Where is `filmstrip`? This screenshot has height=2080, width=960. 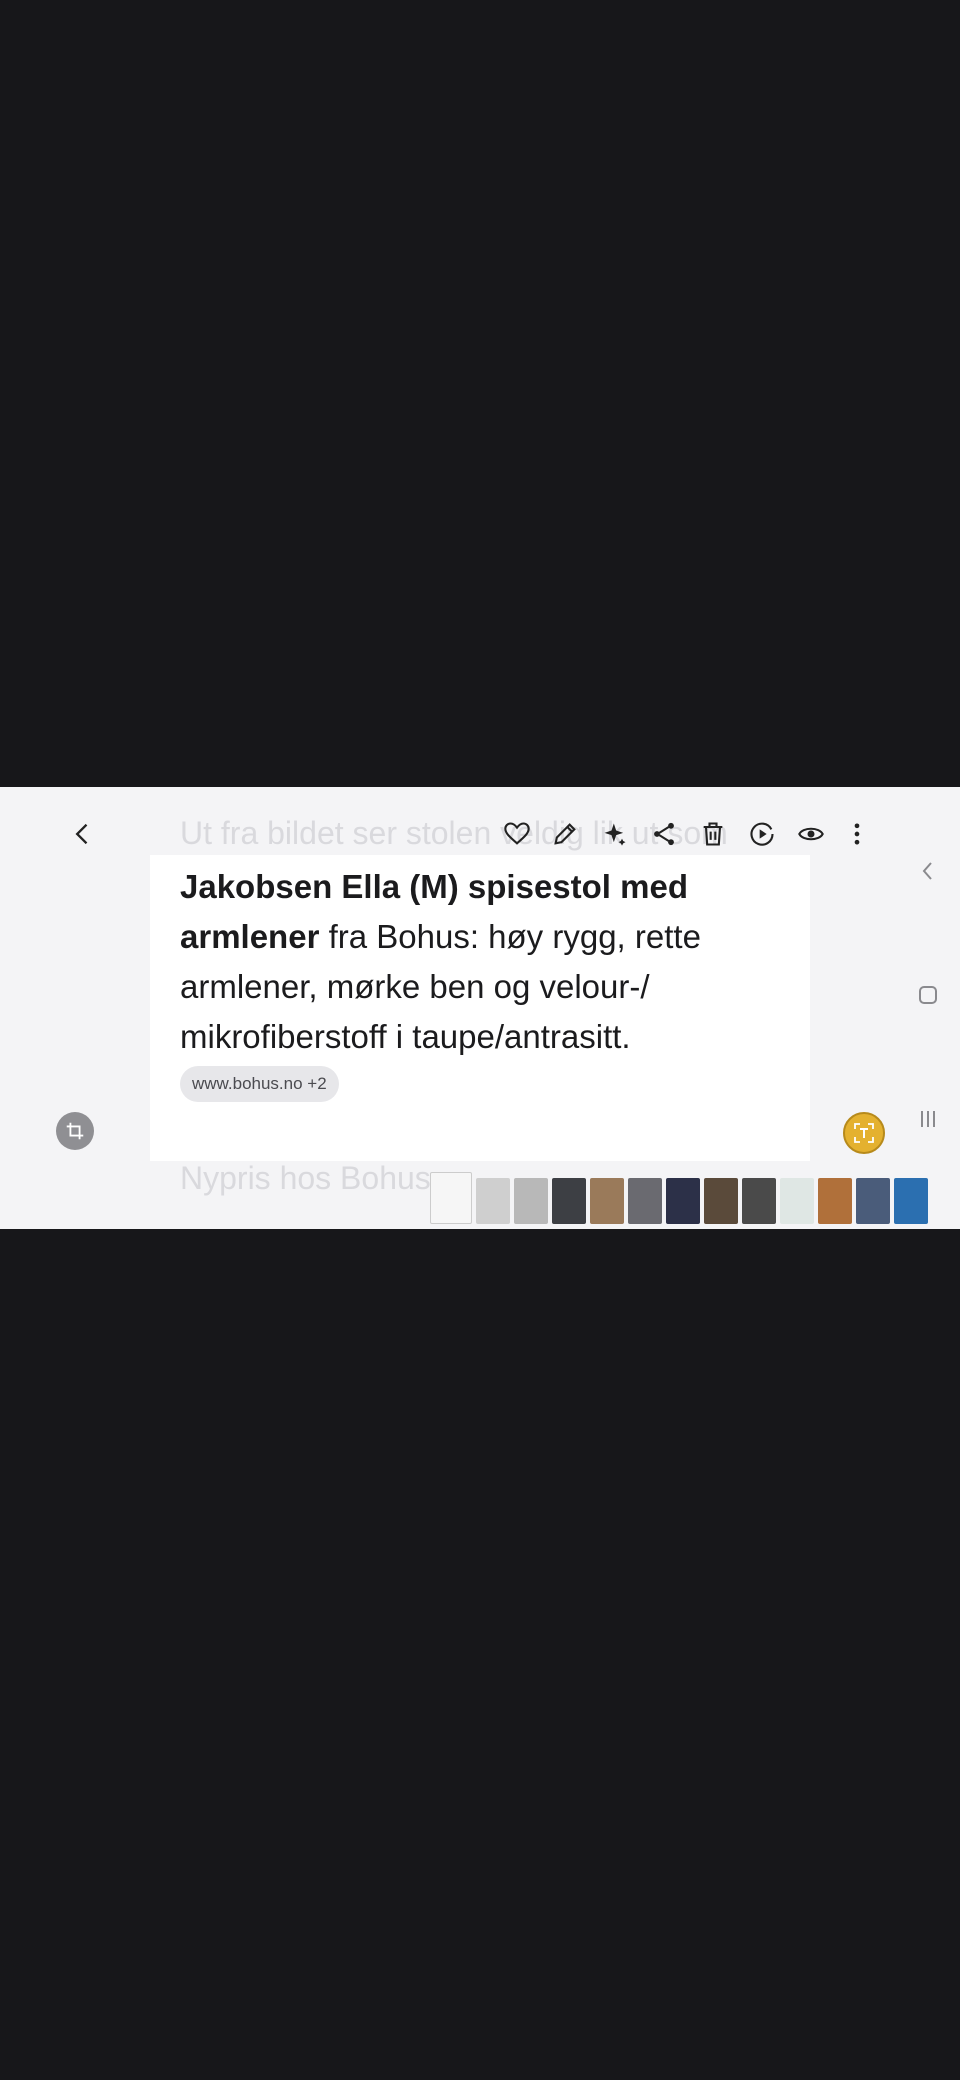
filmstrip is located at coordinates (679, 1198).